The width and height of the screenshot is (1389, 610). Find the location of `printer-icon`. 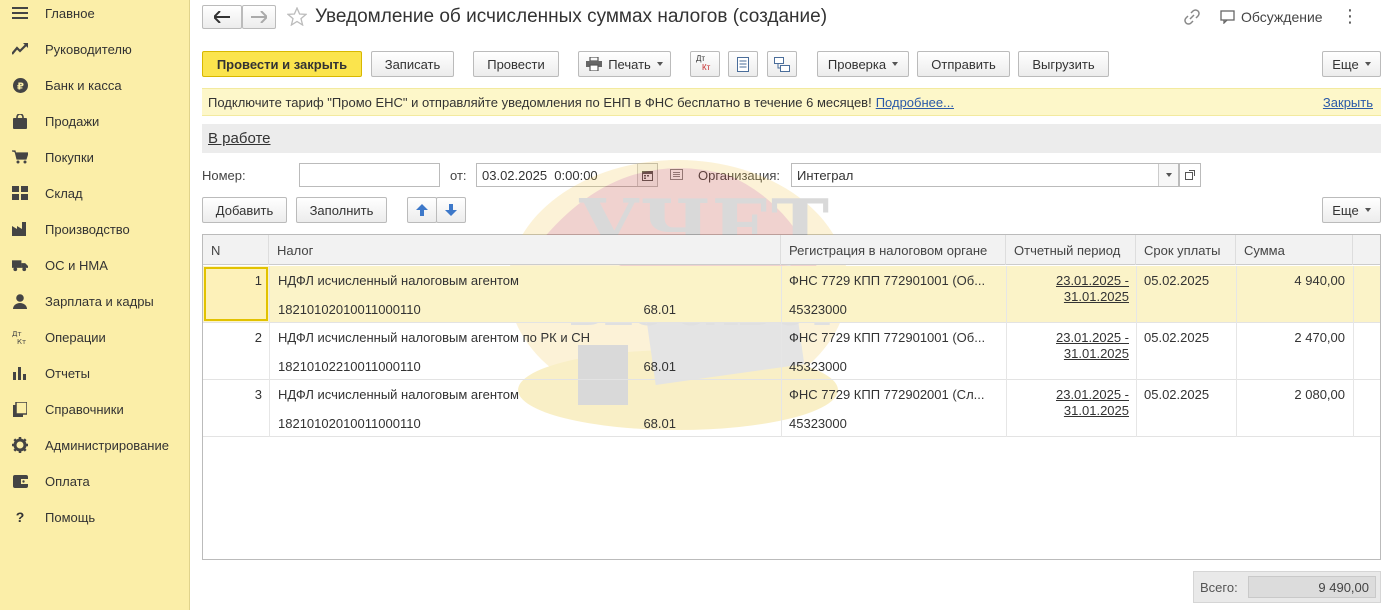

printer-icon is located at coordinates (594, 64).